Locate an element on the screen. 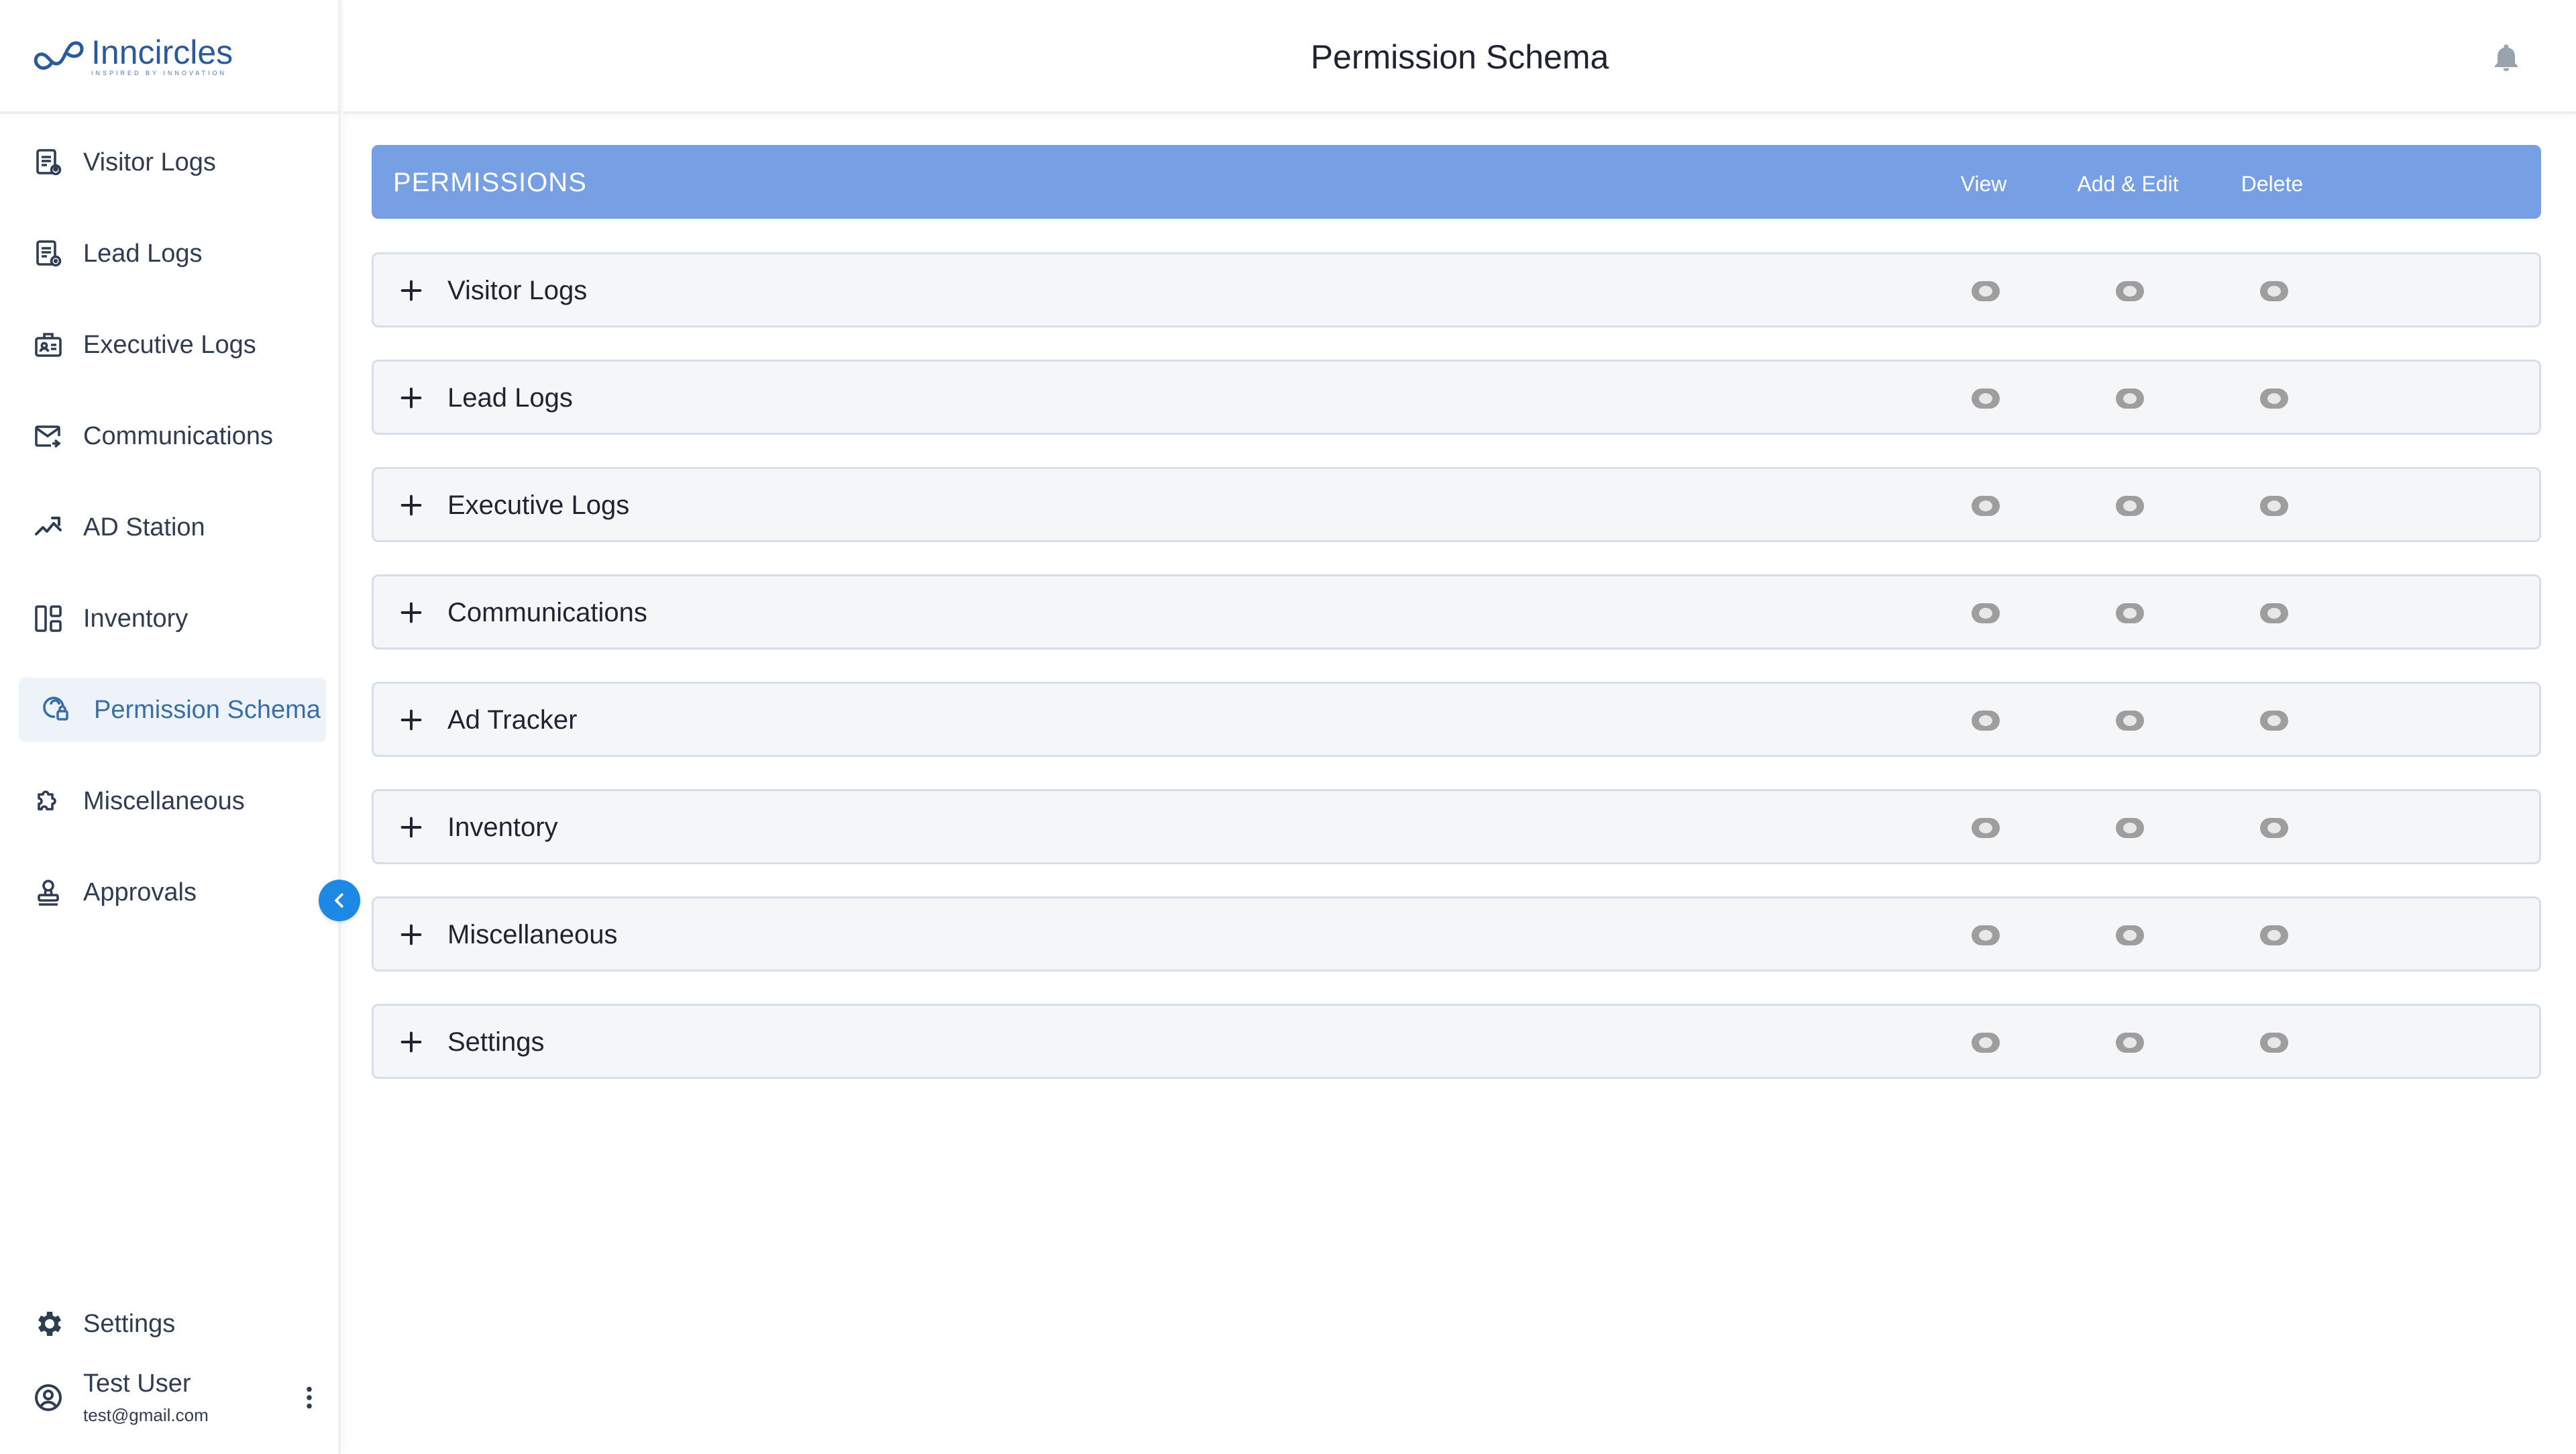 The height and width of the screenshot is (1454, 2576). settings-label: Settings is located at coordinates (129, 1324).